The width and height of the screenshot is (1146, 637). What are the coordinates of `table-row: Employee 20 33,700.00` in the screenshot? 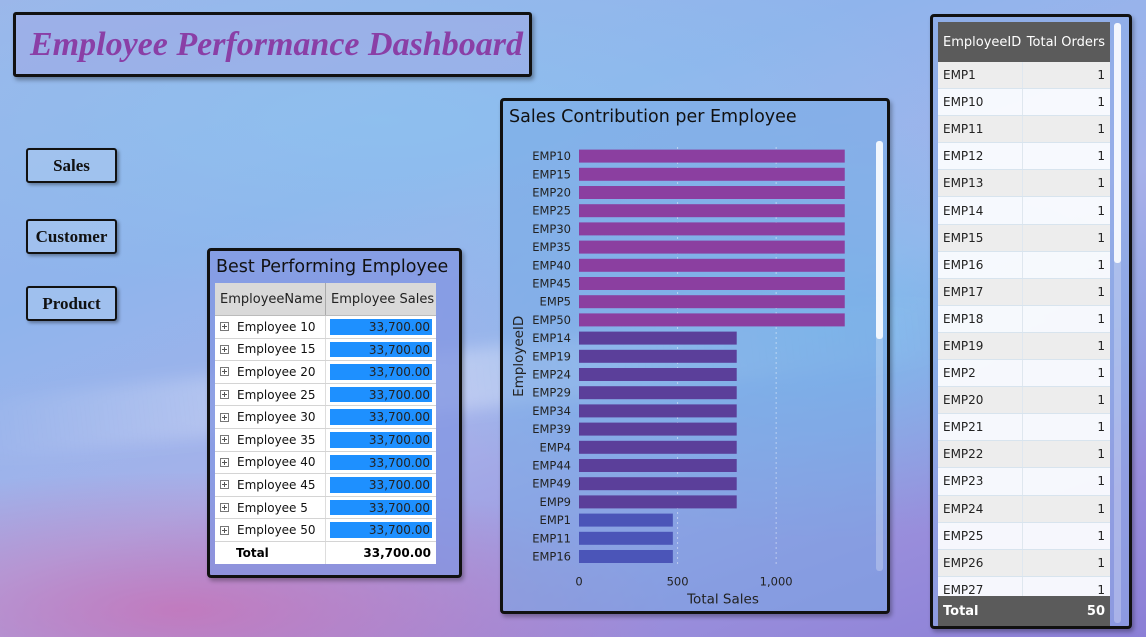 It's located at (325, 372).